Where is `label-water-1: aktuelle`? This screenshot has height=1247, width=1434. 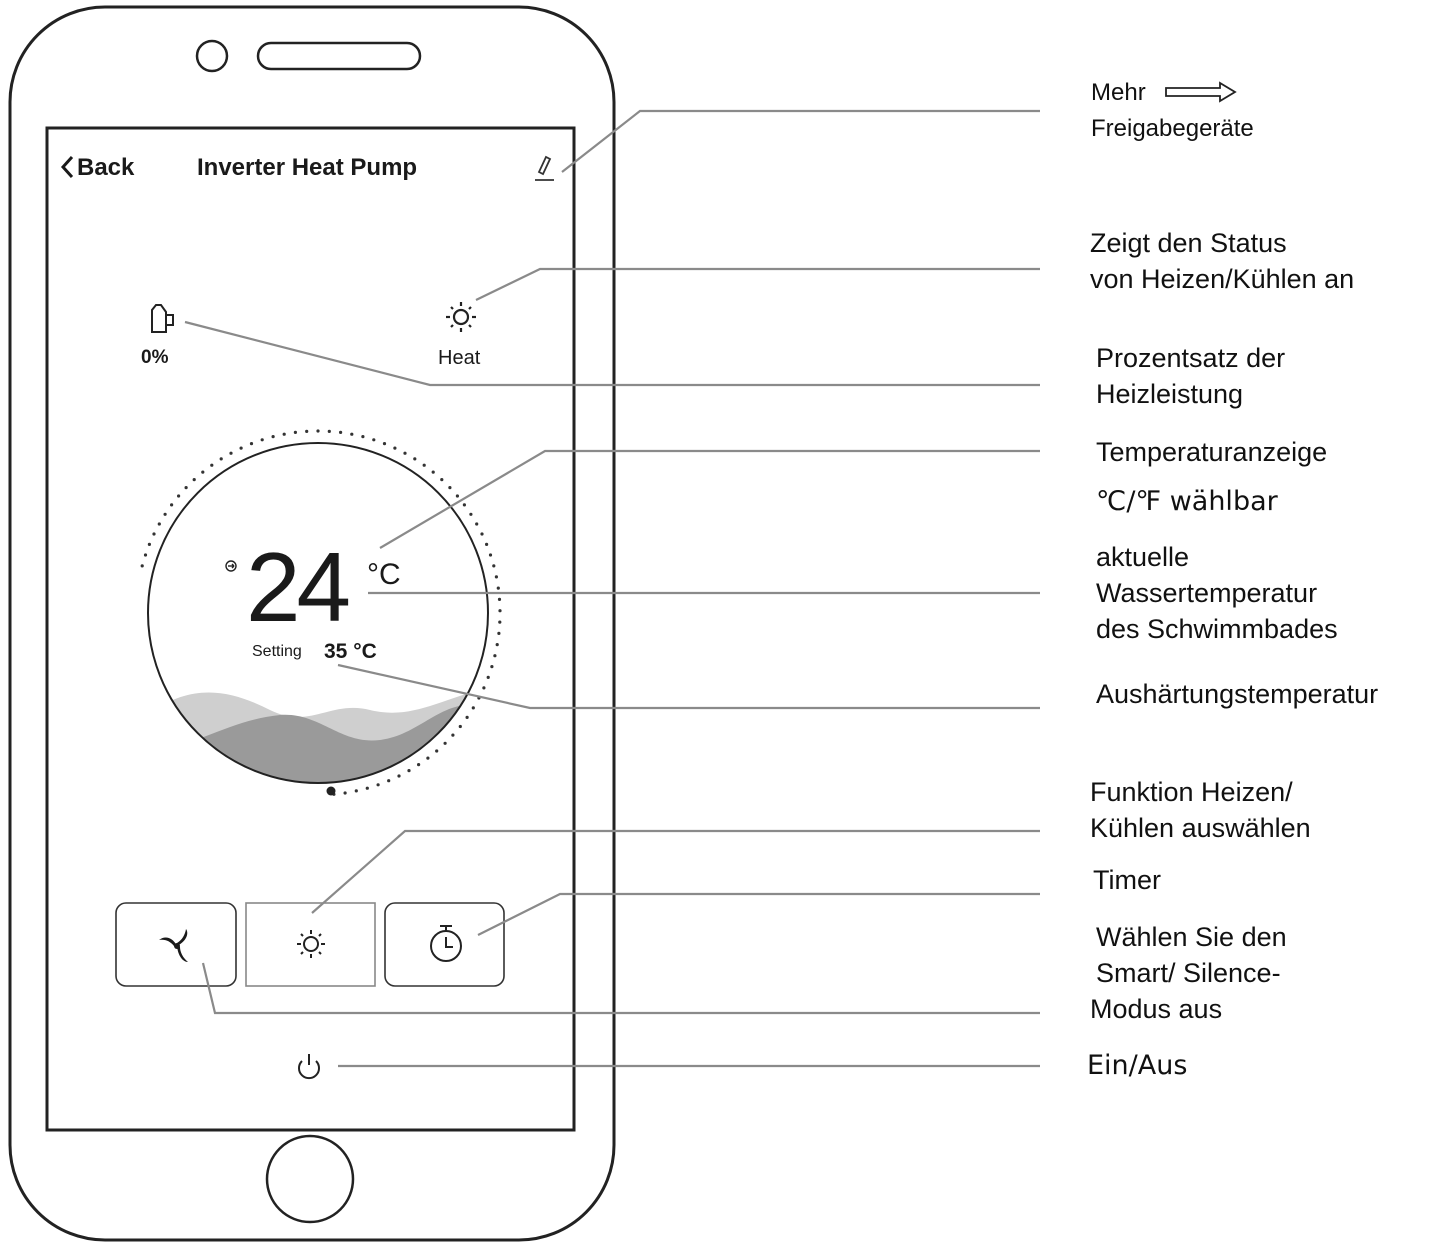
label-water-1: aktuelle is located at coordinates (1143, 557).